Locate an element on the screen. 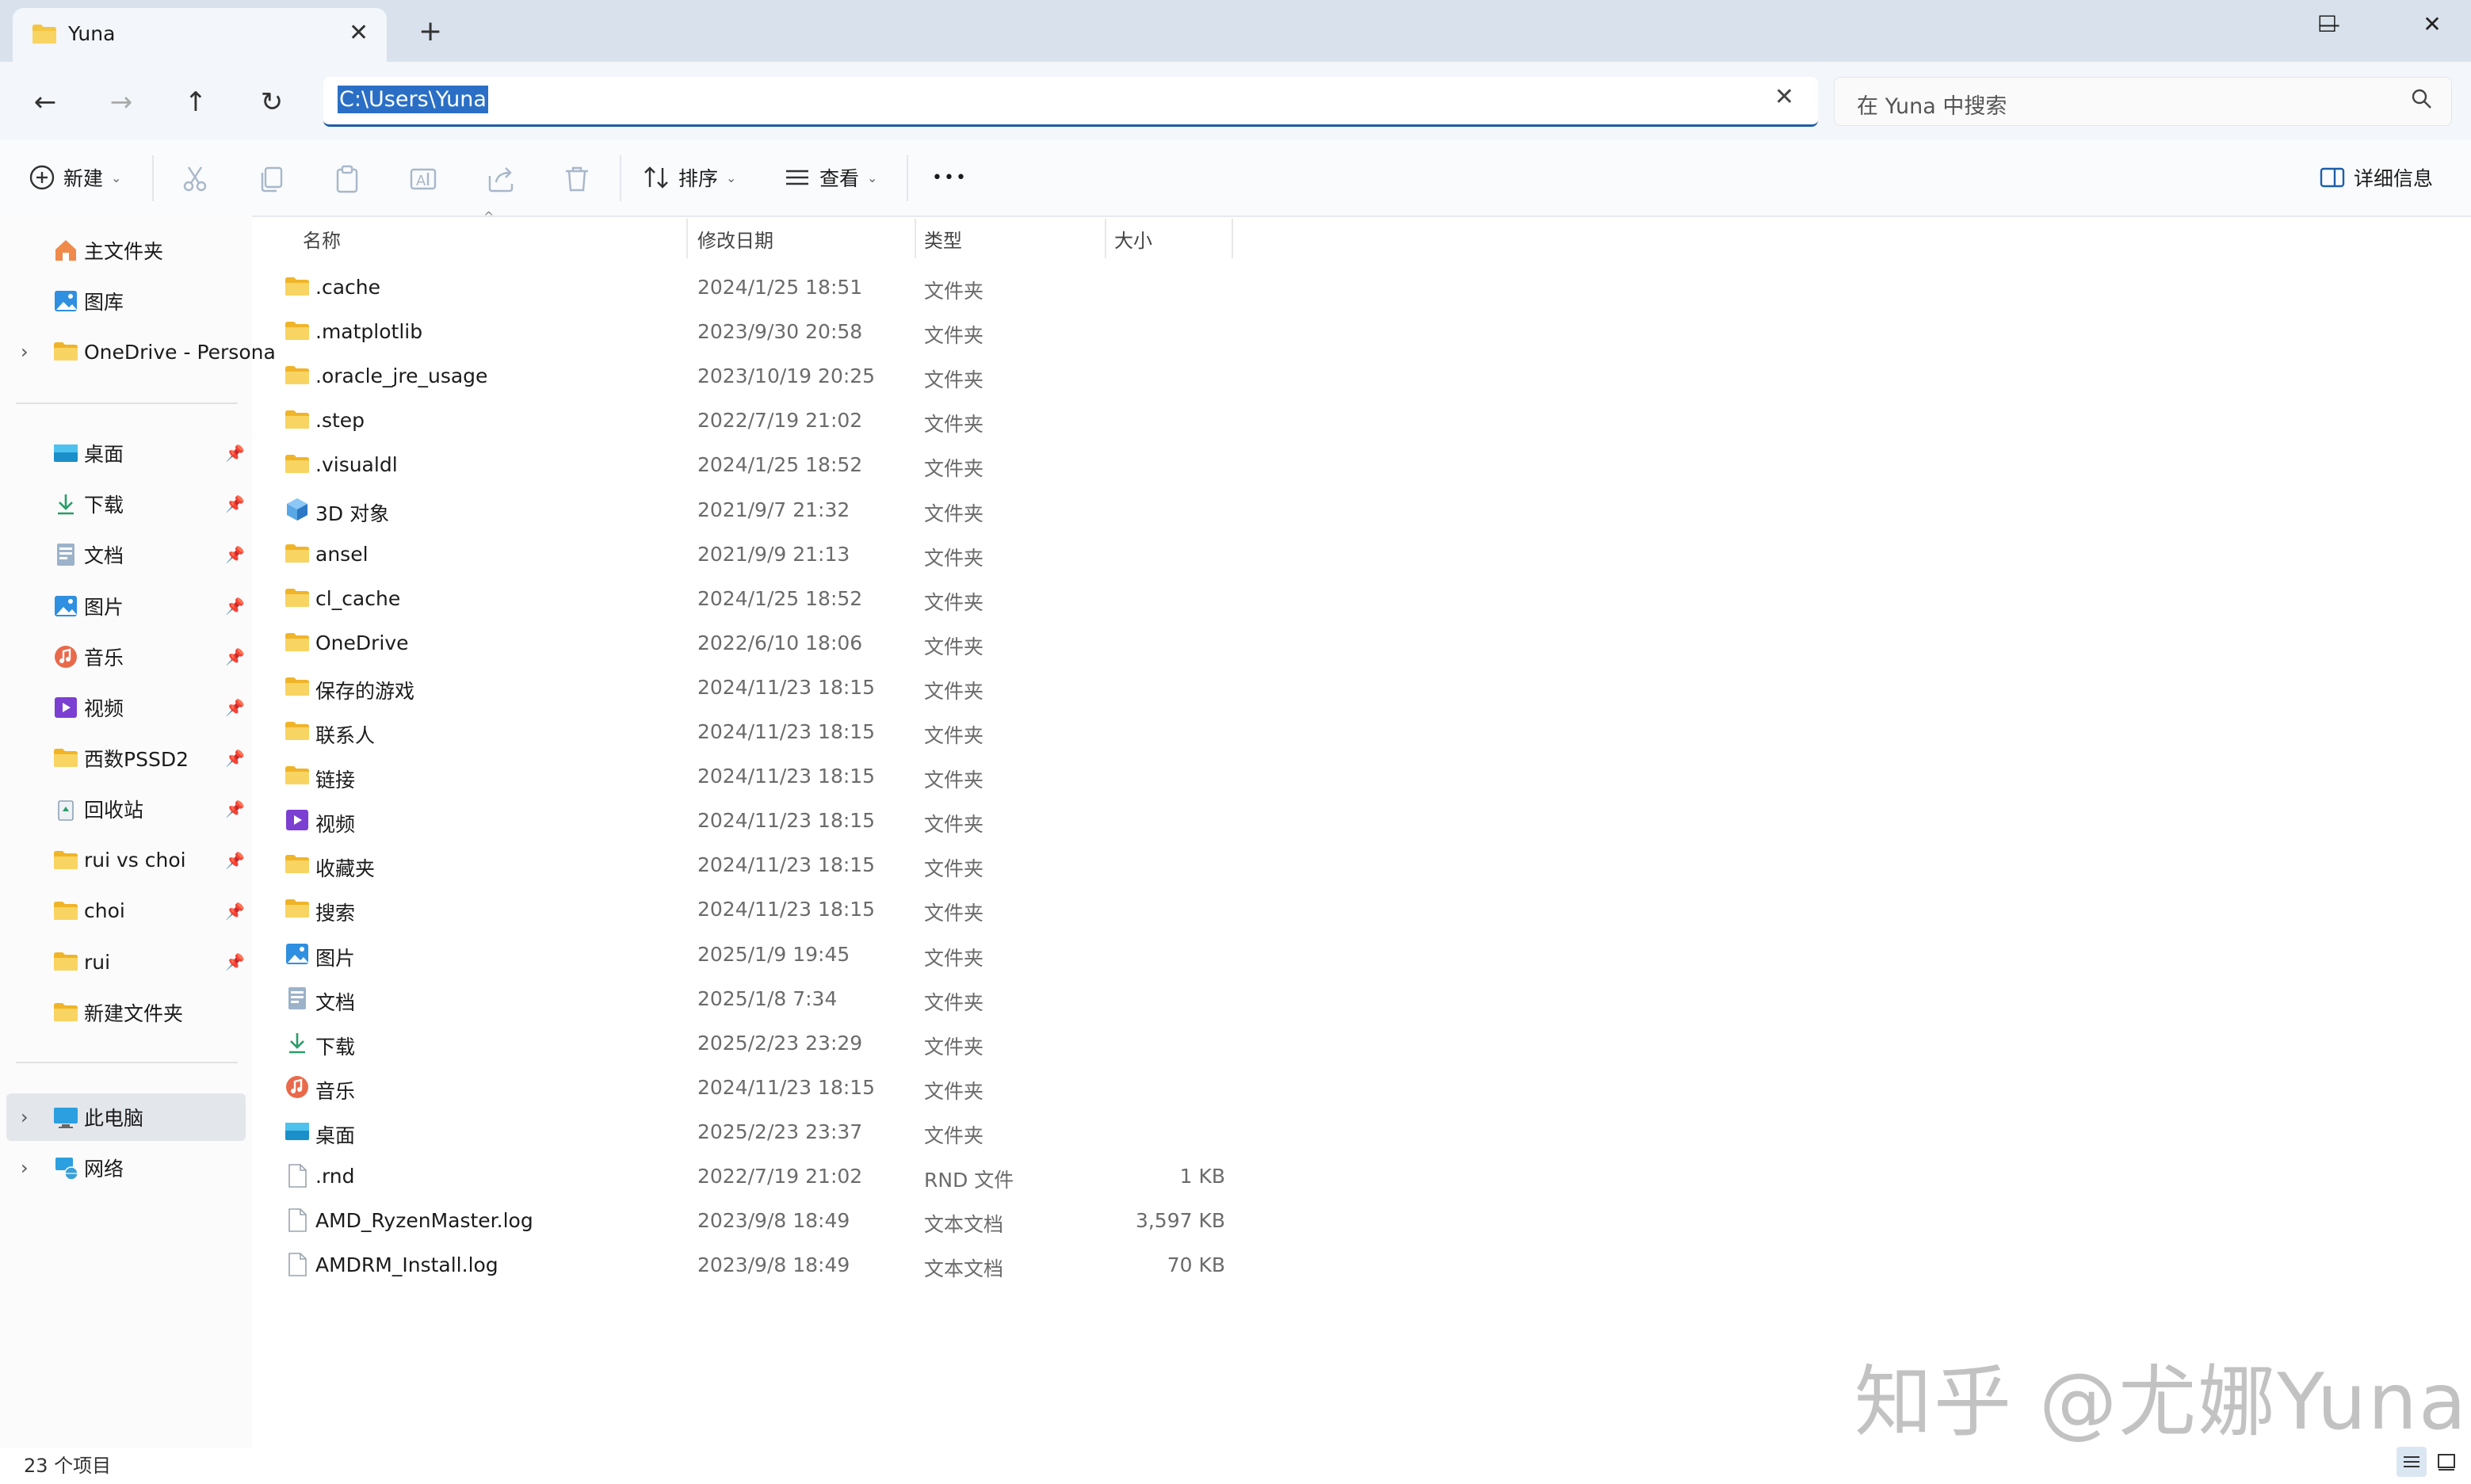  sidebar-item-此电脑: › 此电脑 is located at coordinates (126, 1117).